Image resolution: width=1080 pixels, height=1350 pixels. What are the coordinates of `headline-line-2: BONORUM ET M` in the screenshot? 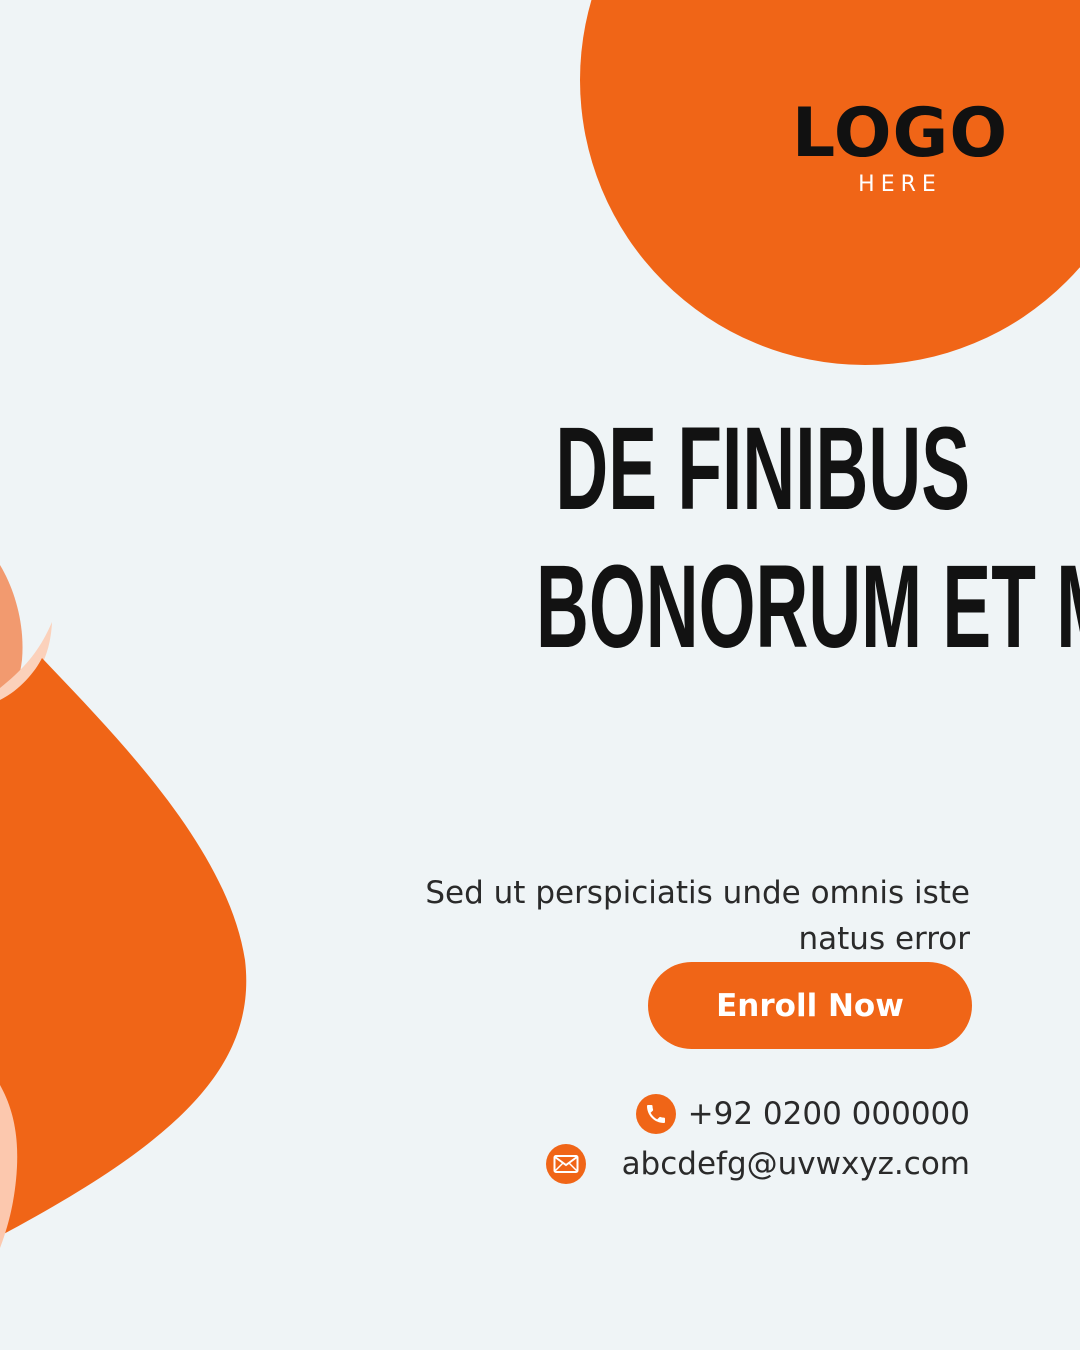 It's located at (808, 607).